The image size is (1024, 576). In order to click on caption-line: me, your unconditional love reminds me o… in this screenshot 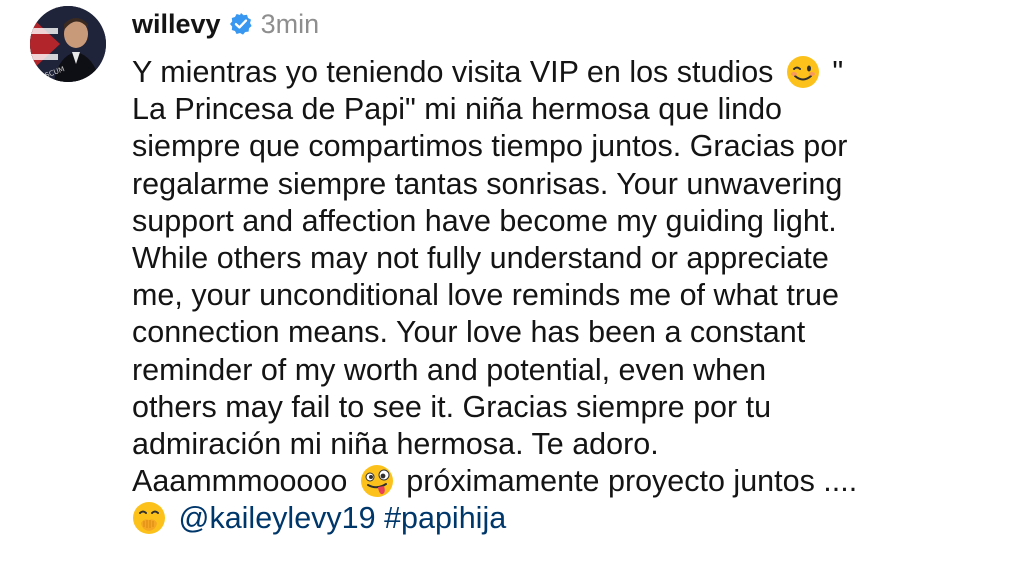, I will do `click(485, 295)`.